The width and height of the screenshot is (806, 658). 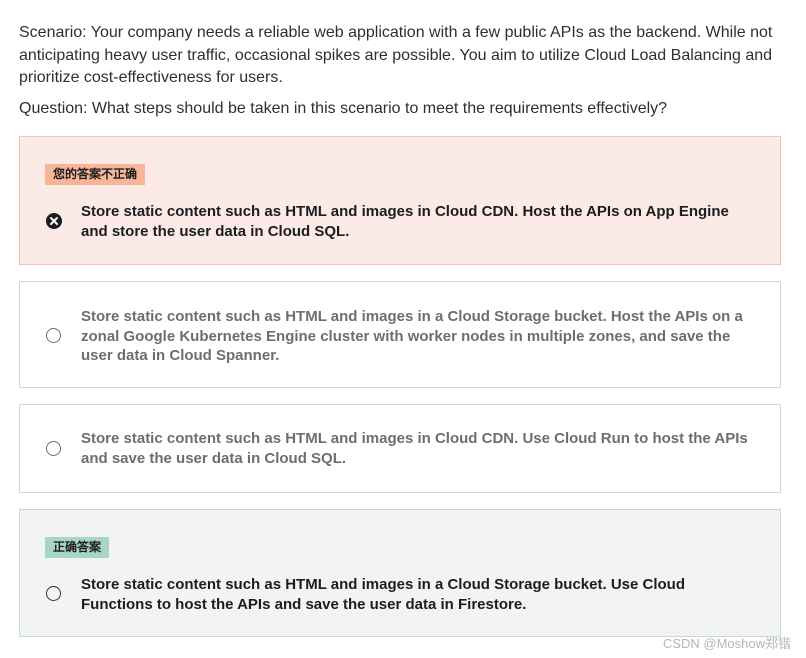 What do you see at coordinates (726, 643) in the screenshot?
I see `watermark: CSDN @Moshow郑锴` at bounding box center [726, 643].